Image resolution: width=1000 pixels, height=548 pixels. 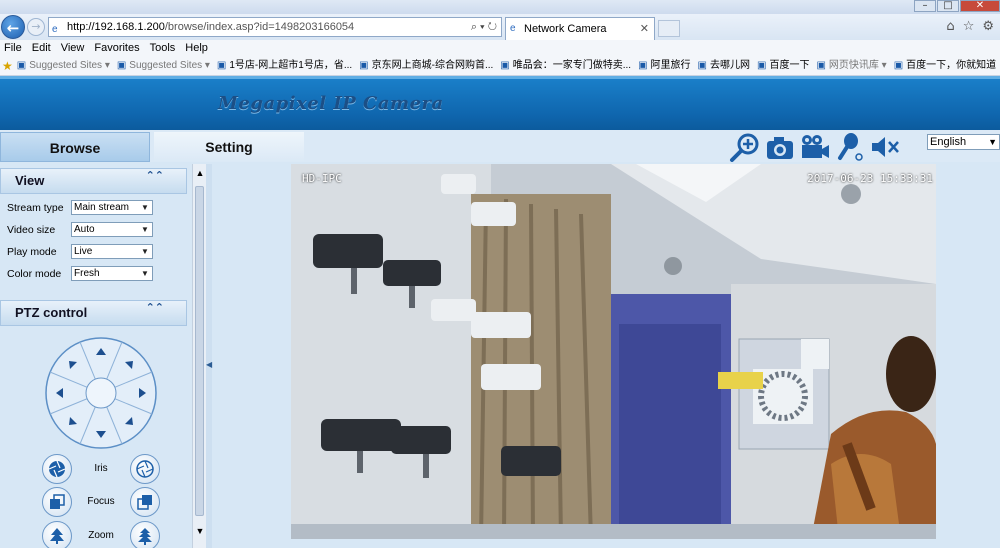 I want to click on minimize-button: –, so click(x=925, y=6).